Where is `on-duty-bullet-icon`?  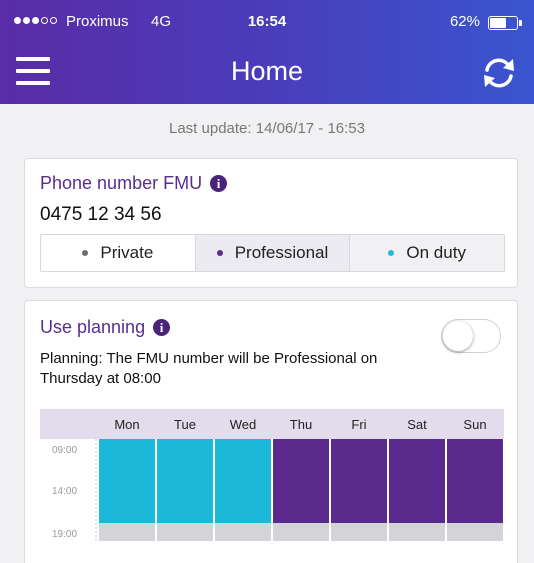 on-duty-bullet-icon is located at coordinates (391, 253).